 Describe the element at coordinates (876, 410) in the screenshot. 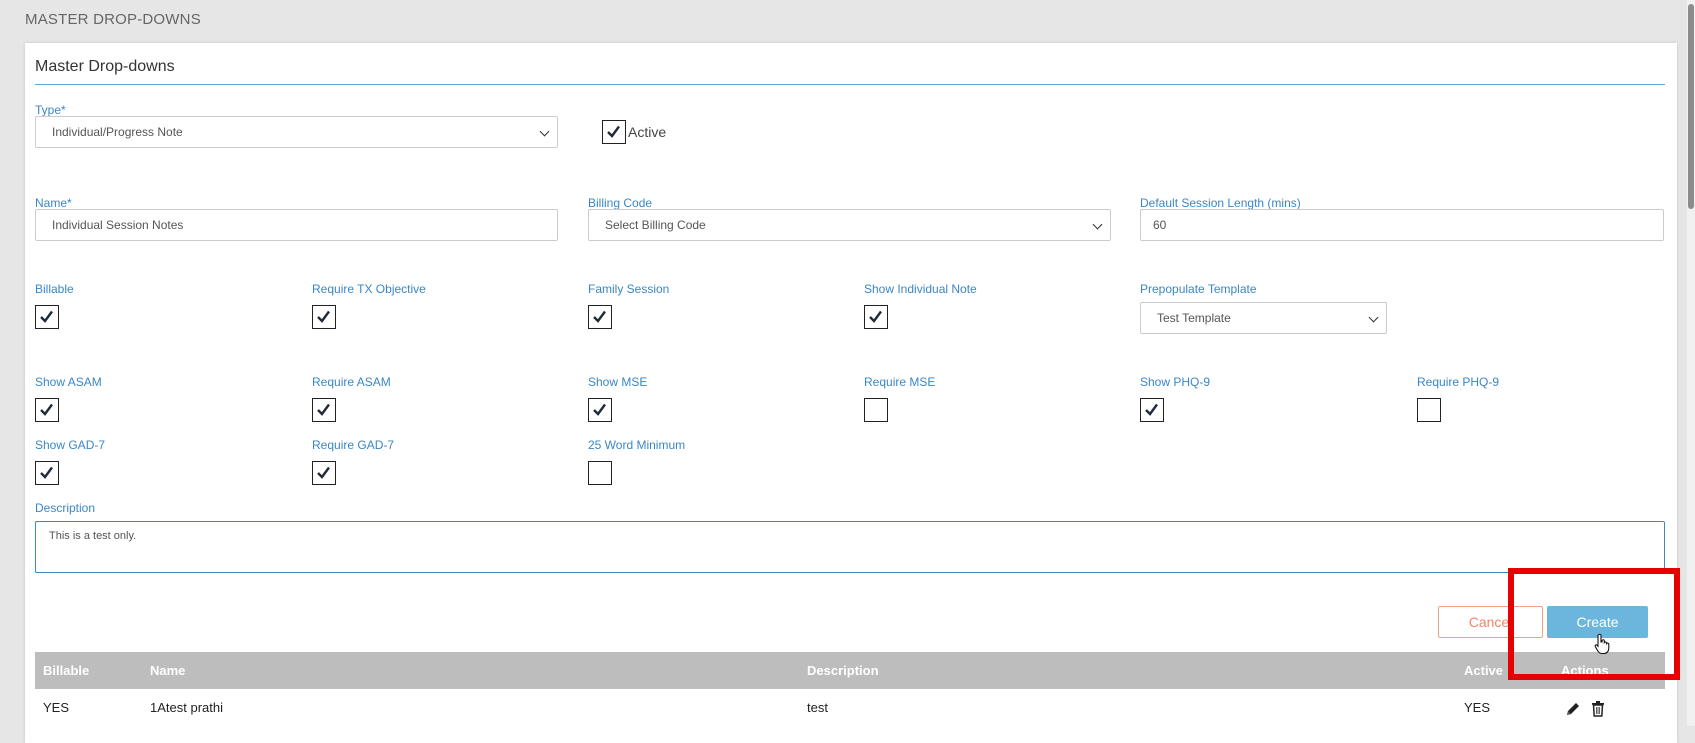

I see `require-mse-checkbox` at that location.